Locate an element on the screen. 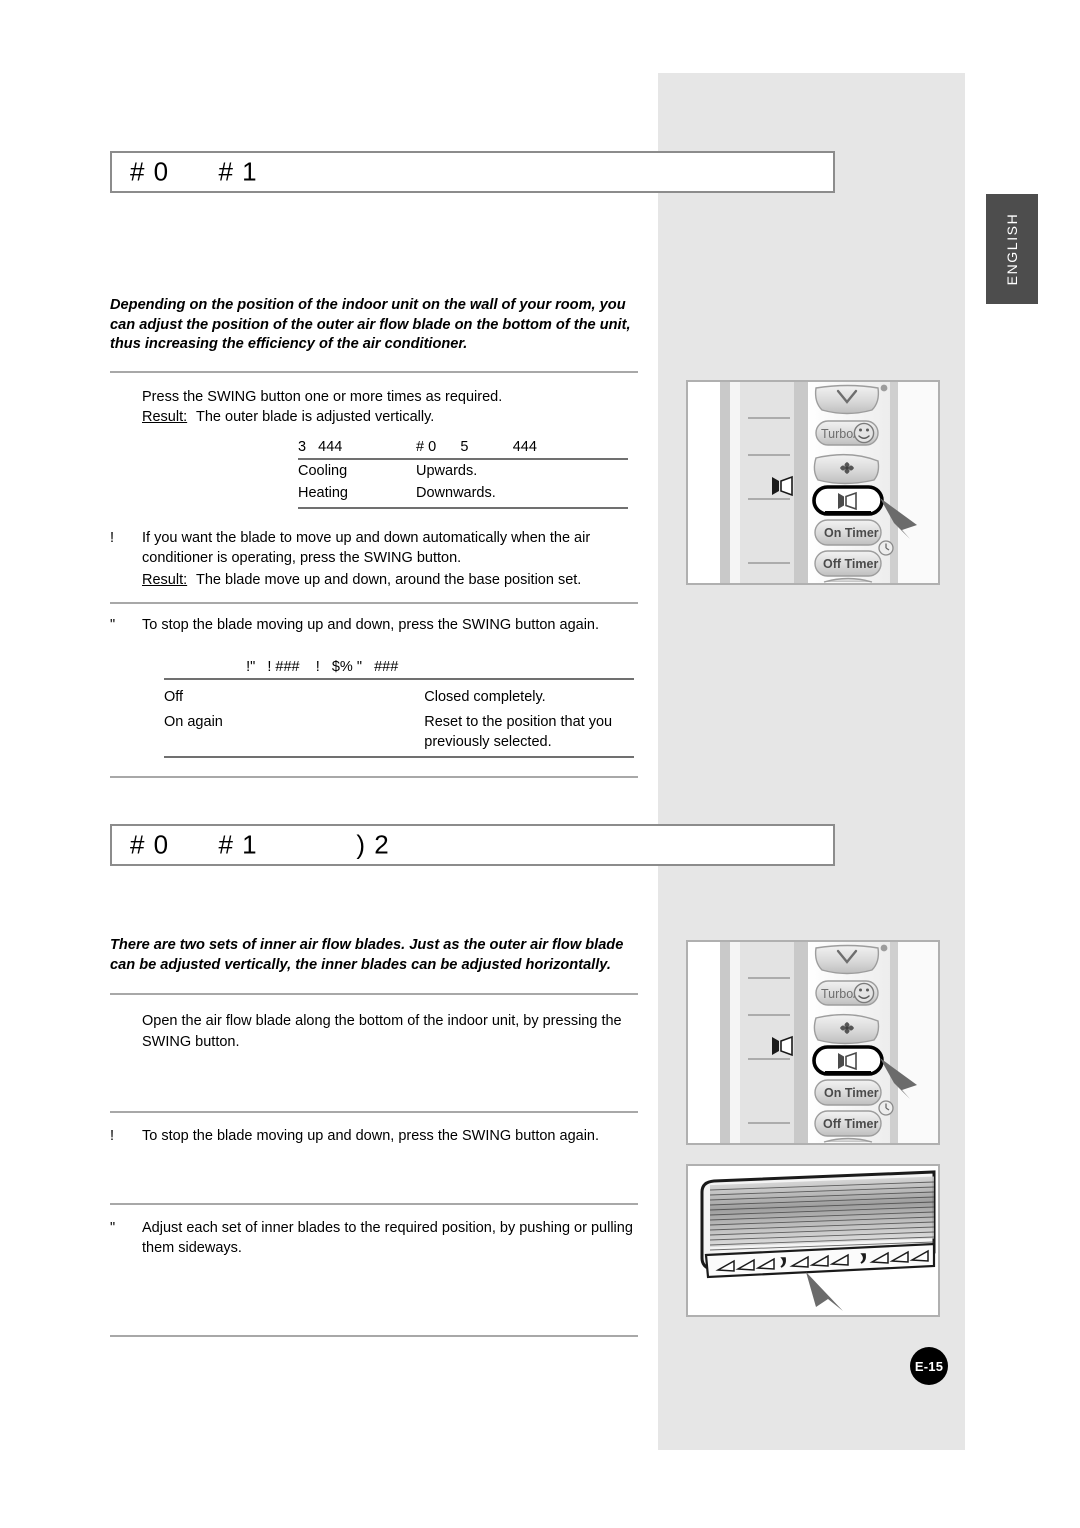  power-table-r1c0: On again is located at coordinates (294, 732).